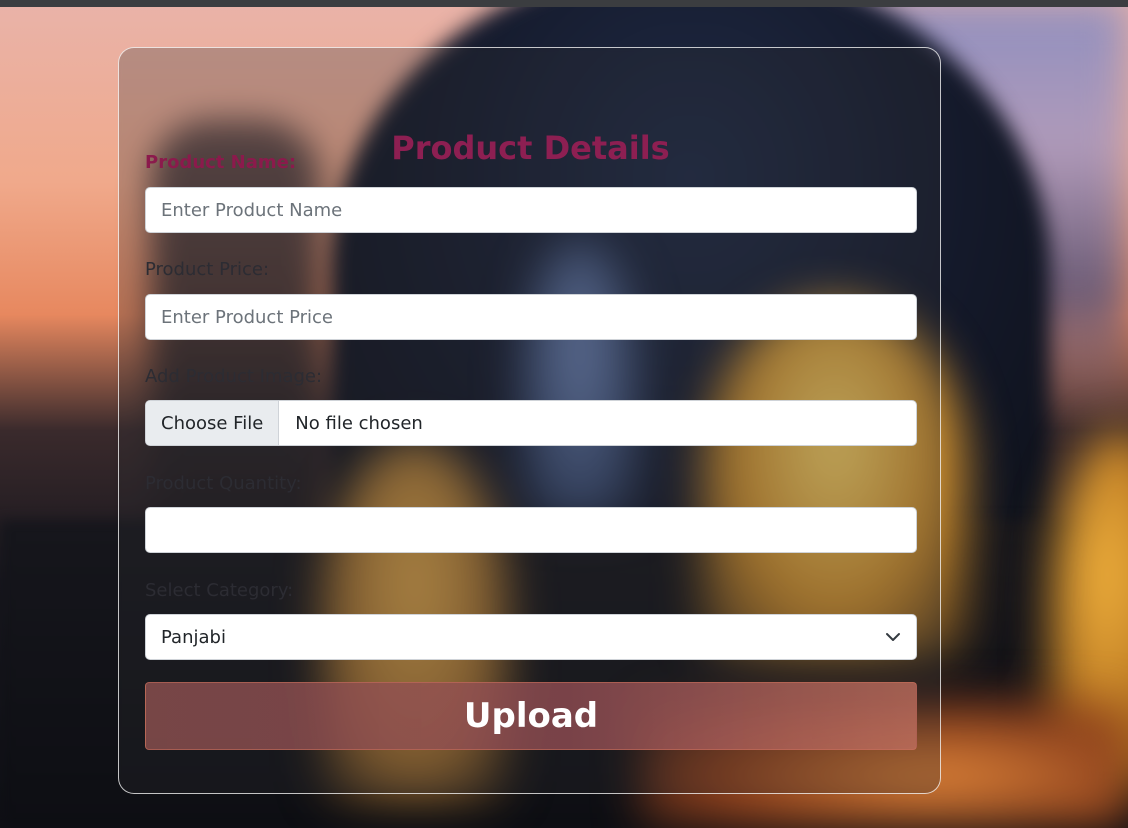 The width and height of the screenshot is (1128, 828). What do you see at coordinates (213, 423) in the screenshot?
I see `choose-file-button: Choose File` at bounding box center [213, 423].